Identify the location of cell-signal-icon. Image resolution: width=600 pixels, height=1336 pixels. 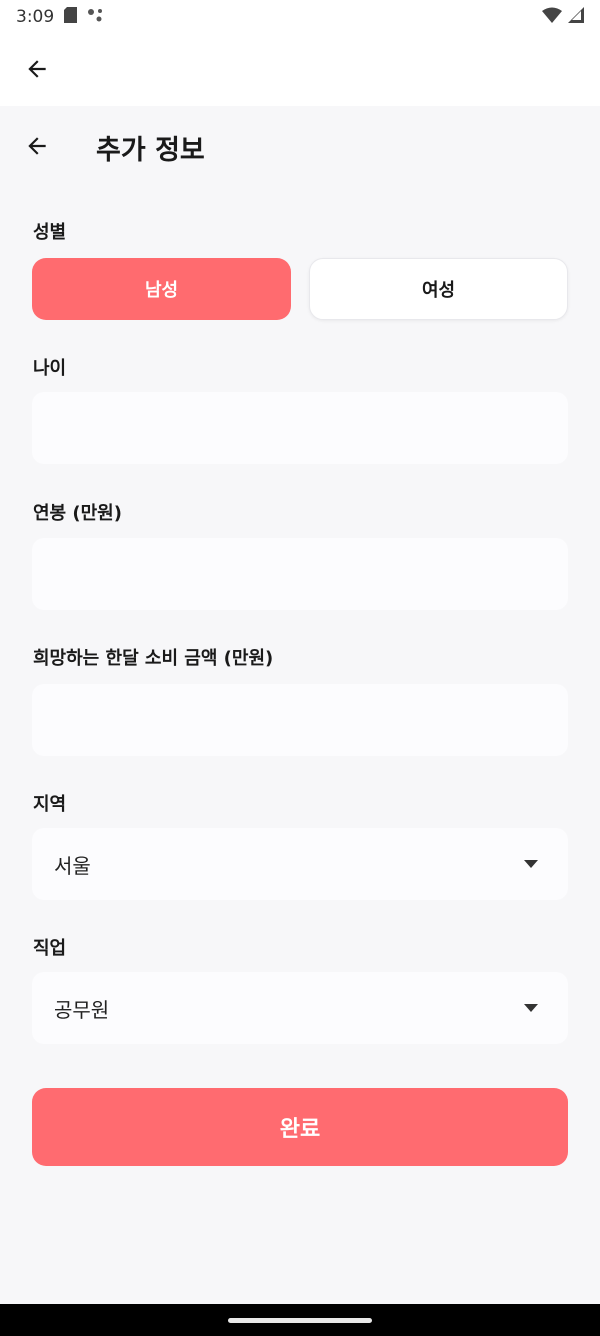
(576, 17).